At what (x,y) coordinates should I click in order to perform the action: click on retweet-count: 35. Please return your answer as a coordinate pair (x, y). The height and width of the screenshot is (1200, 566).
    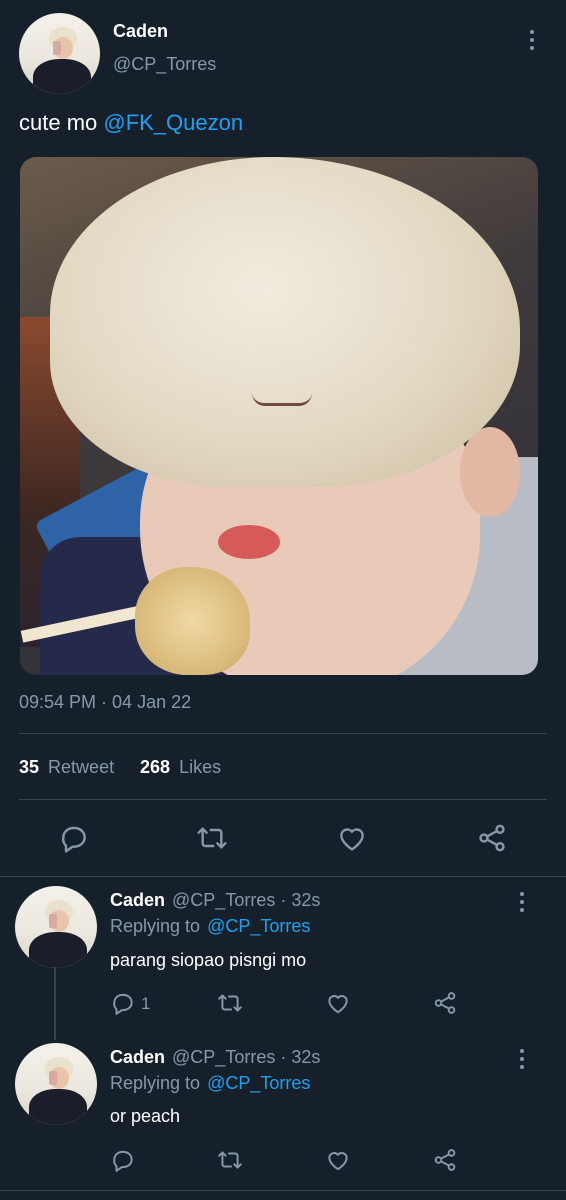
    Looking at the image, I should click on (29, 767).